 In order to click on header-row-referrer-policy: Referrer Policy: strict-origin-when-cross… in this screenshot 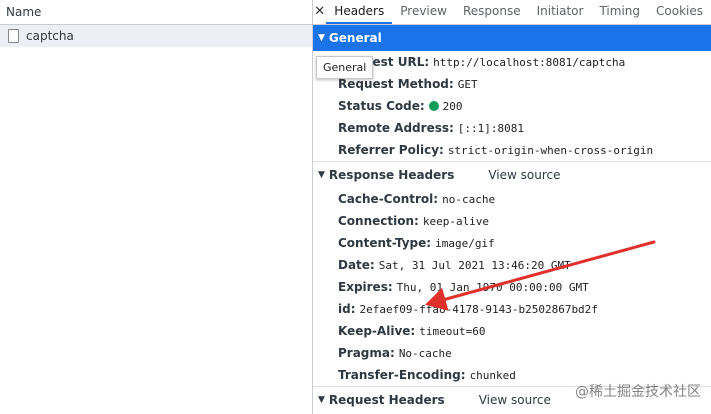, I will do `click(496, 150)`.